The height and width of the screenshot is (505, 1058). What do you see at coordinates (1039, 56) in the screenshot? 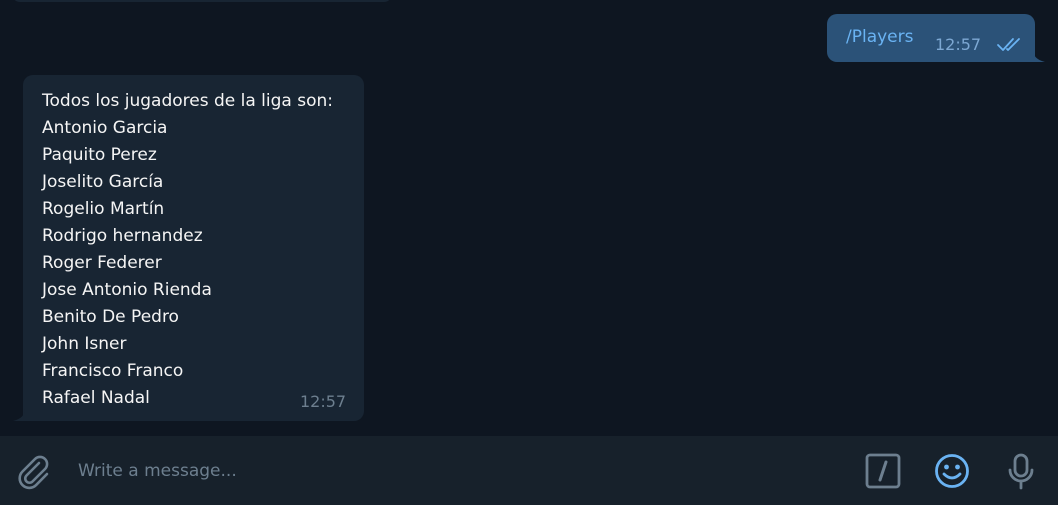
I see `outgoing-bubble-tail` at bounding box center [1039, 56].